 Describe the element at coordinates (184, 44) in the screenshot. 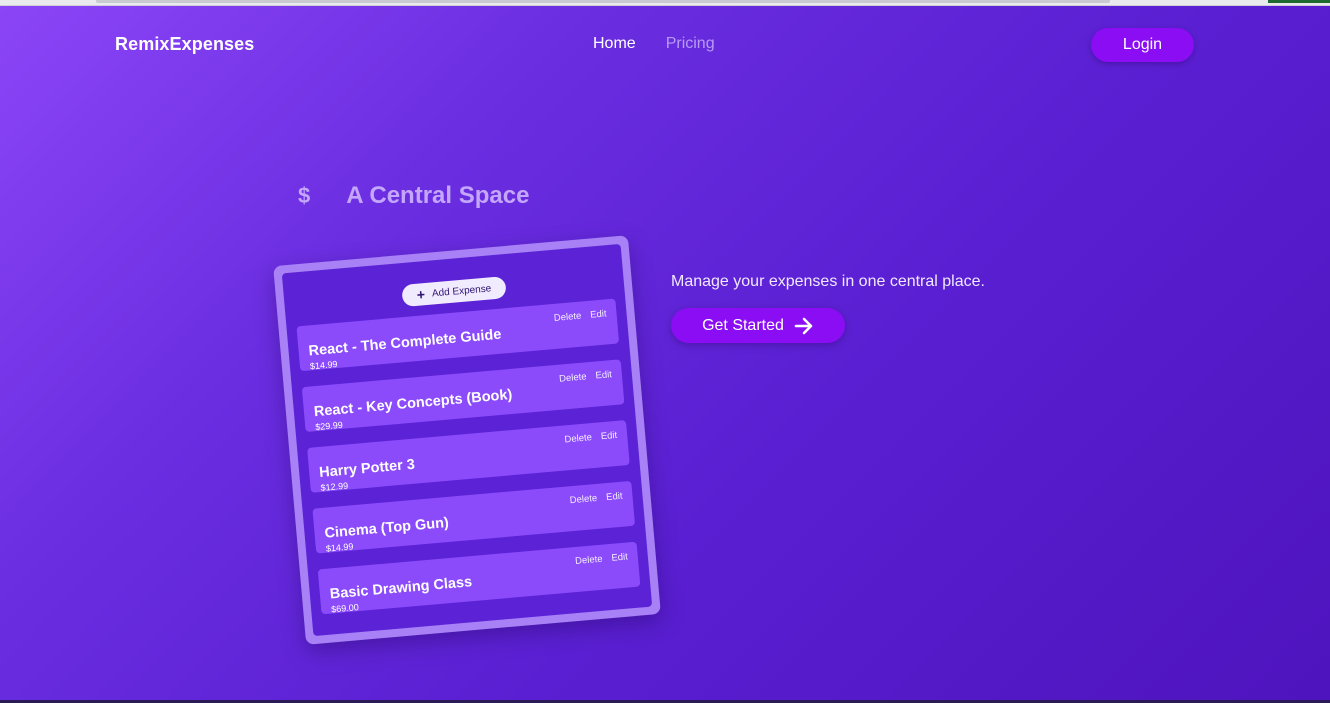

I see `brand-logo: RemixExpenses` at that location.